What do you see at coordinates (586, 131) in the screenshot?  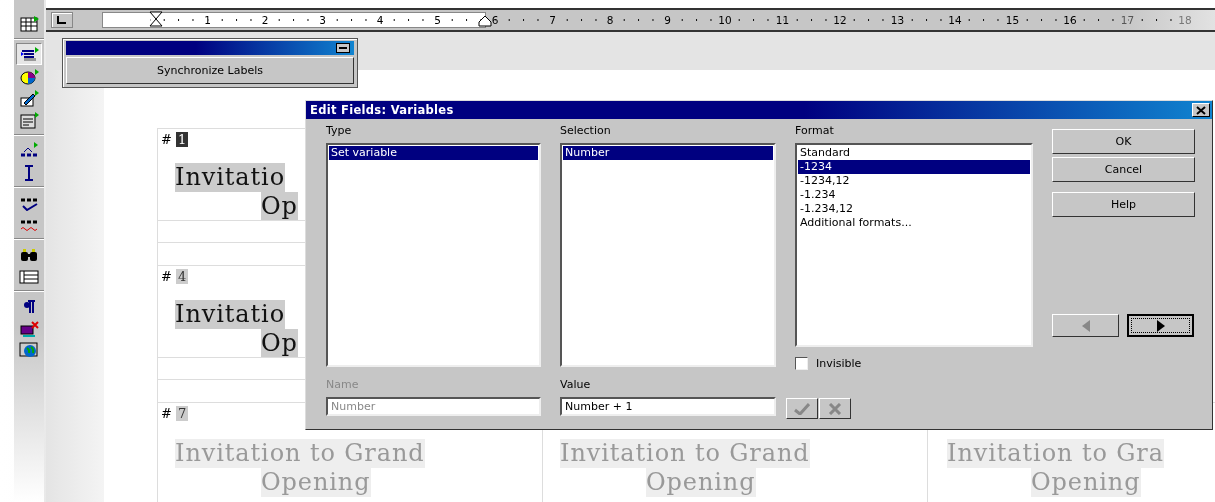 I see `list-label: Selection` at bounding box center [586, 131].